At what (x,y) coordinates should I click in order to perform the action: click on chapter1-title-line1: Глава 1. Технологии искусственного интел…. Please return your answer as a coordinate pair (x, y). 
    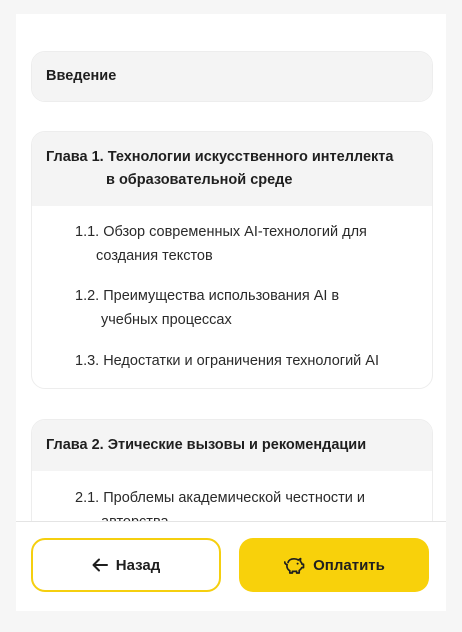
    Looking at the image, I should click on (220, 157).